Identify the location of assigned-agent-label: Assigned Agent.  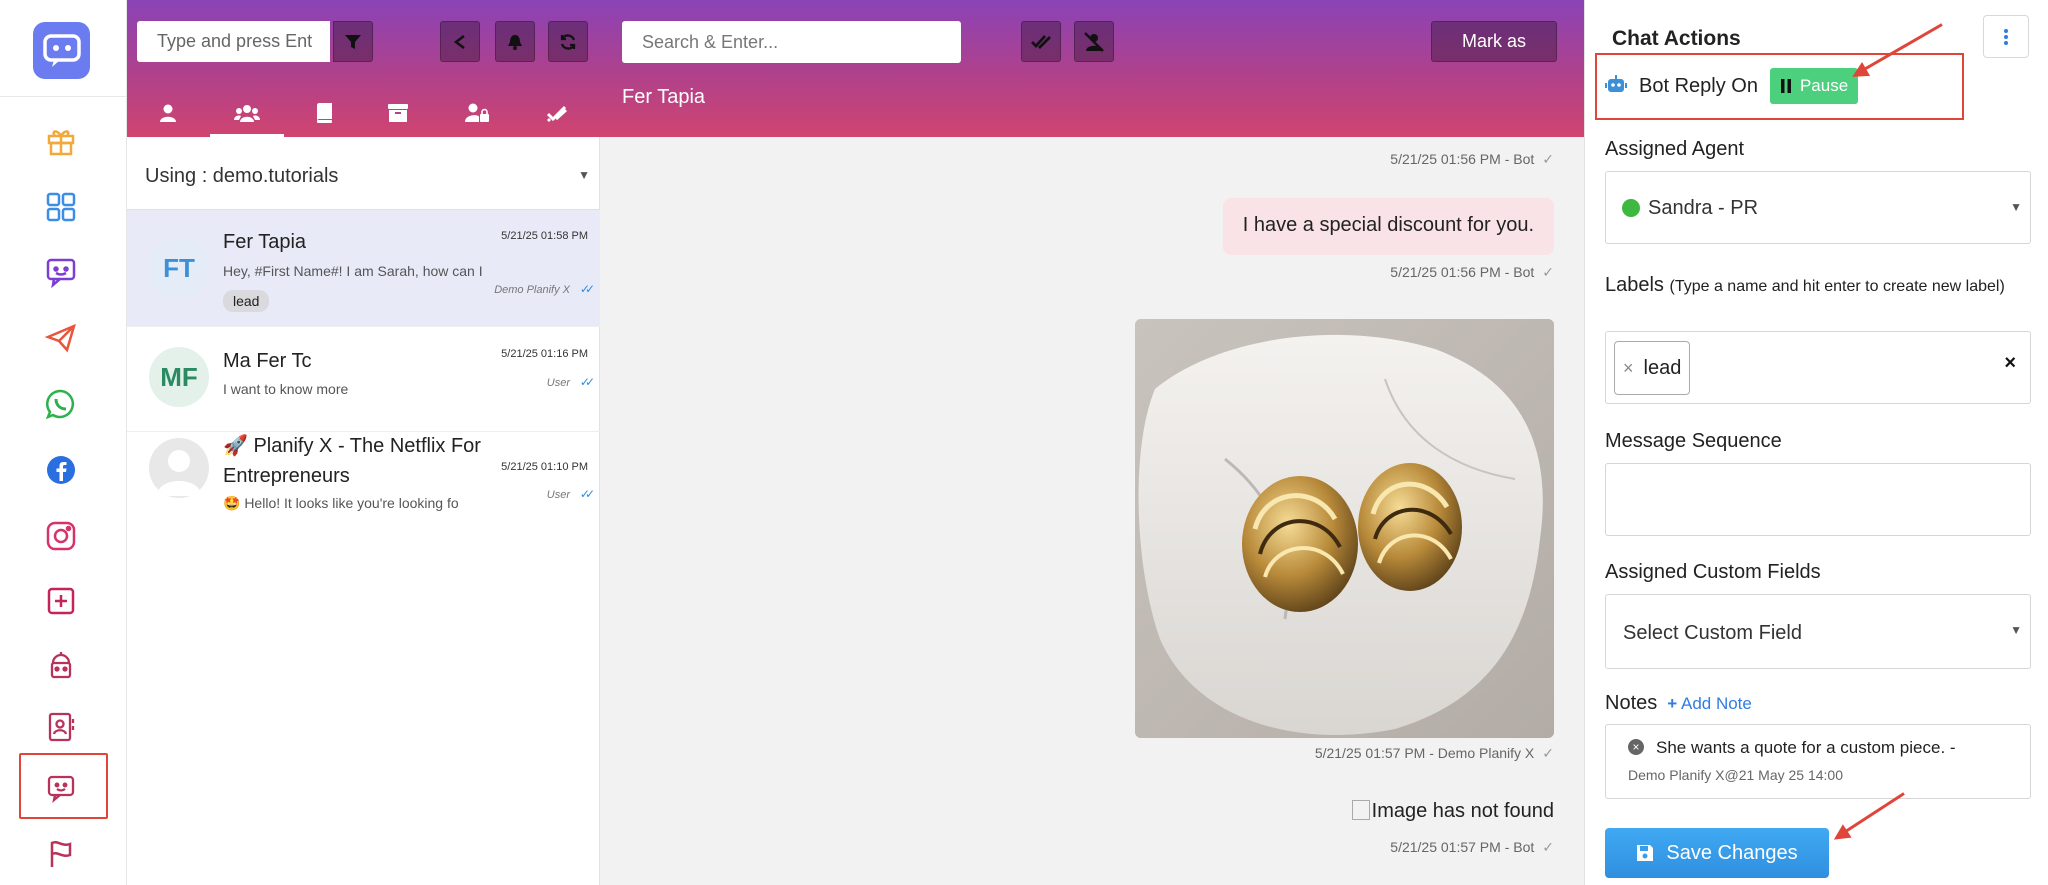
(1674, 149).